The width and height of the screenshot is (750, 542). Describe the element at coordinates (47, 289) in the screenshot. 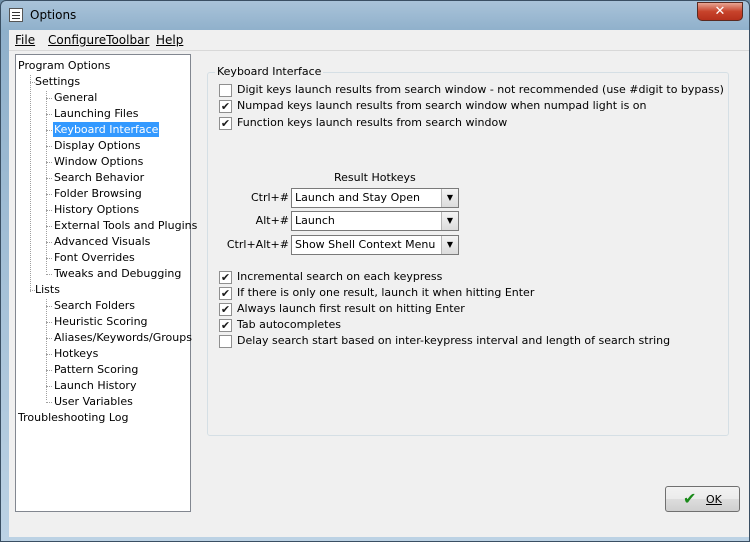

I see `tree-item-lists: Lists` at that location.